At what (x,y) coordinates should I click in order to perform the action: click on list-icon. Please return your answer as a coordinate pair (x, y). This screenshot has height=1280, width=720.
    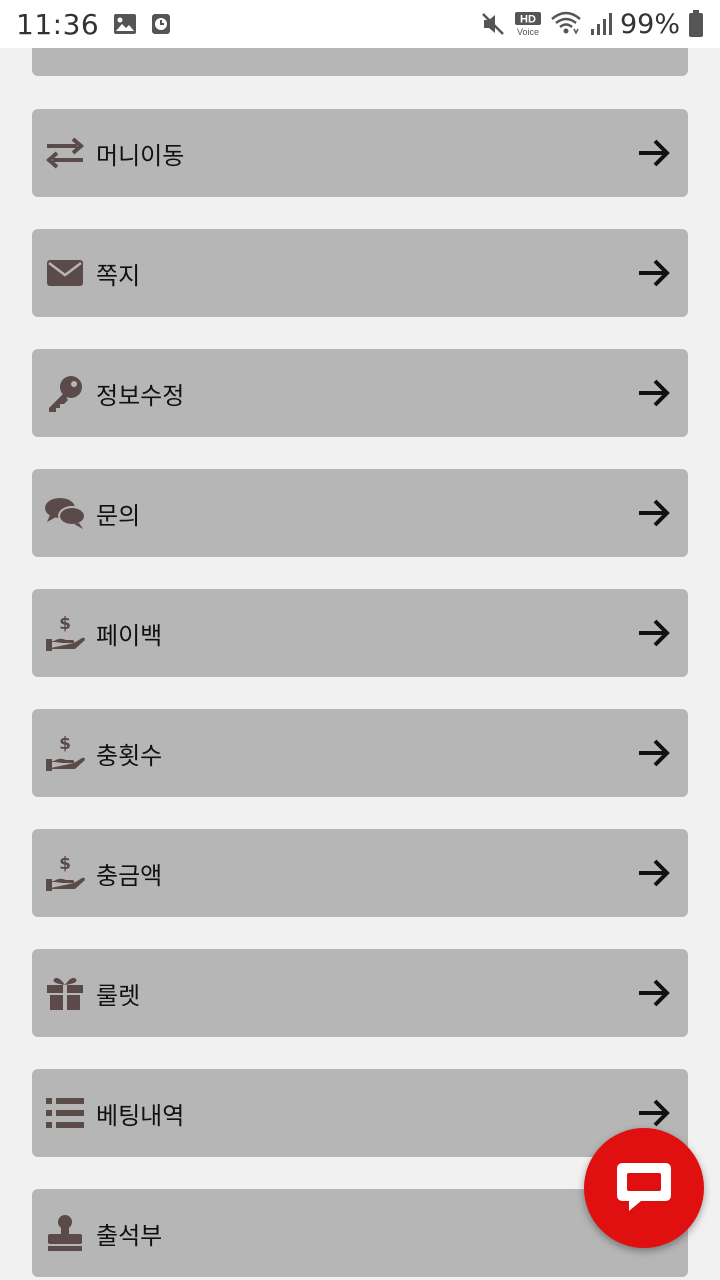
    Looking at the image, I should click on (65, 1113).